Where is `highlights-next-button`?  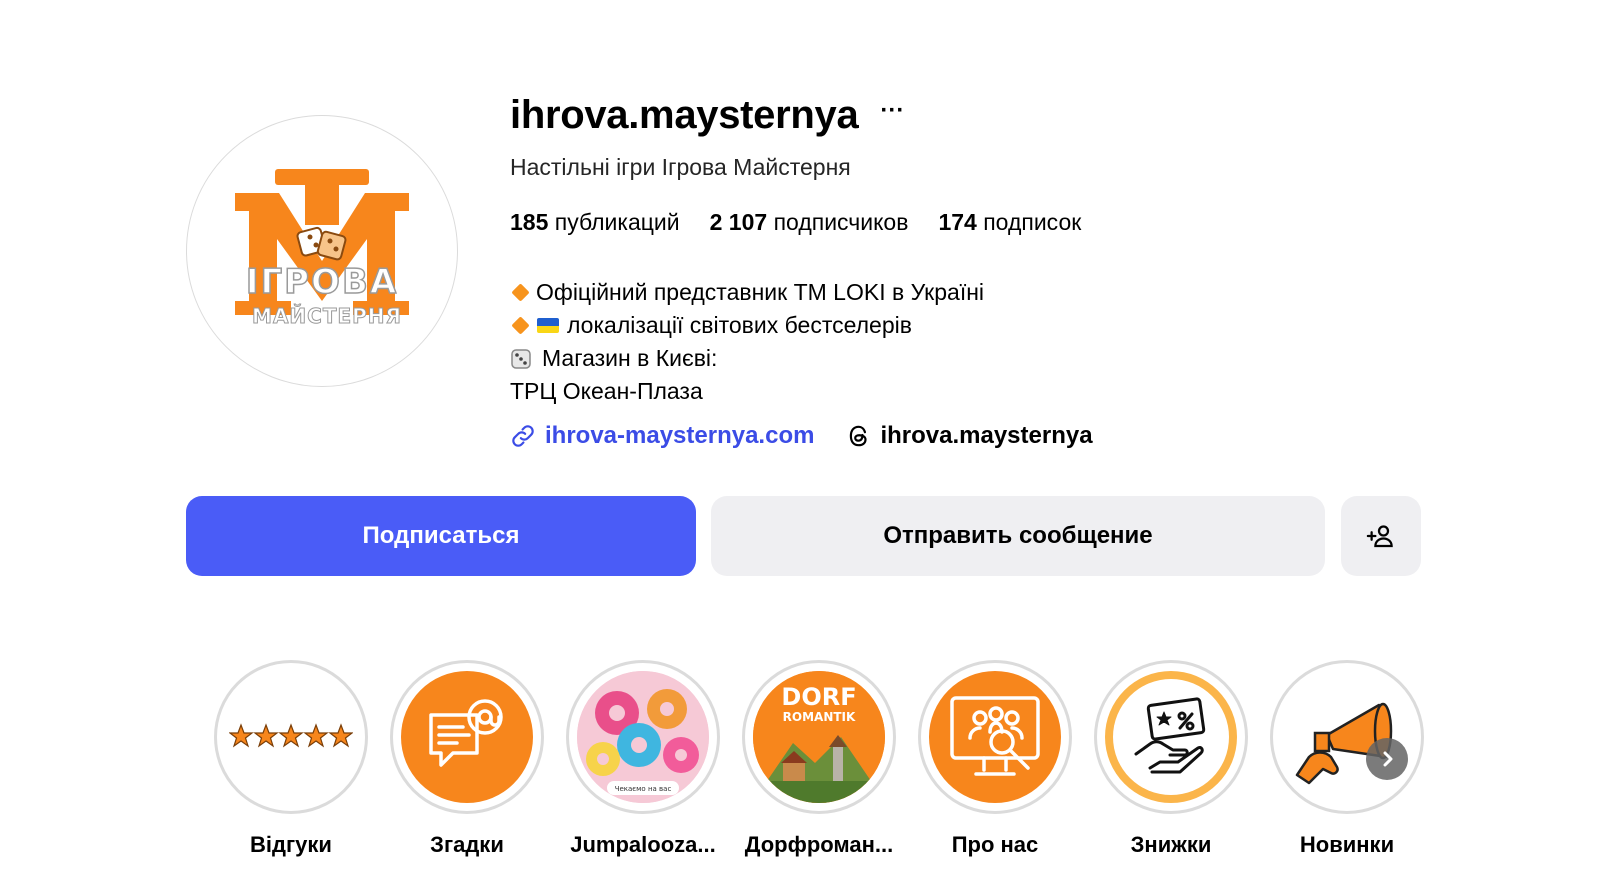
highlights-next-button is located at coordinates (1387, 759).